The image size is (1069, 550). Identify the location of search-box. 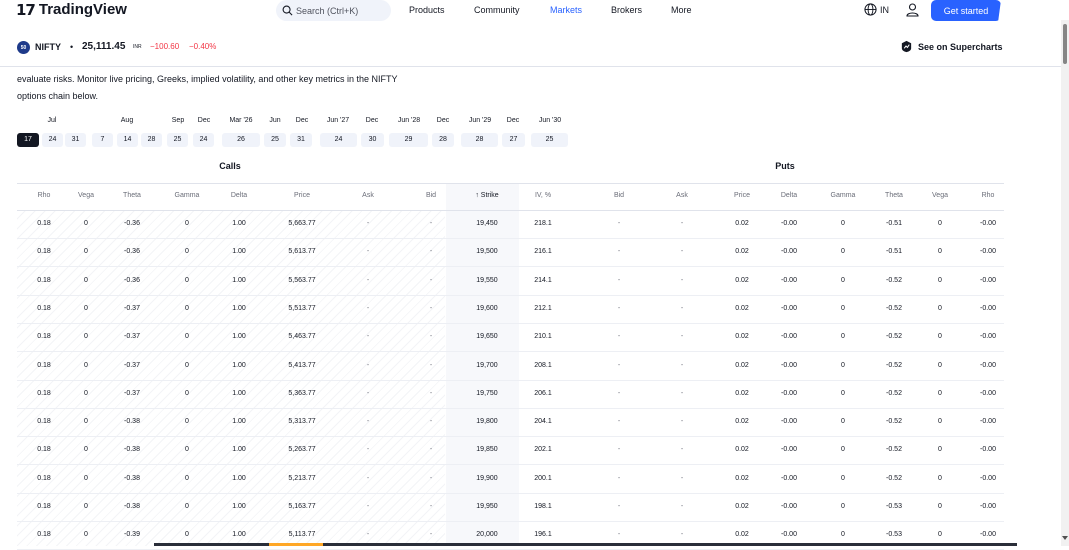
(333, 10).